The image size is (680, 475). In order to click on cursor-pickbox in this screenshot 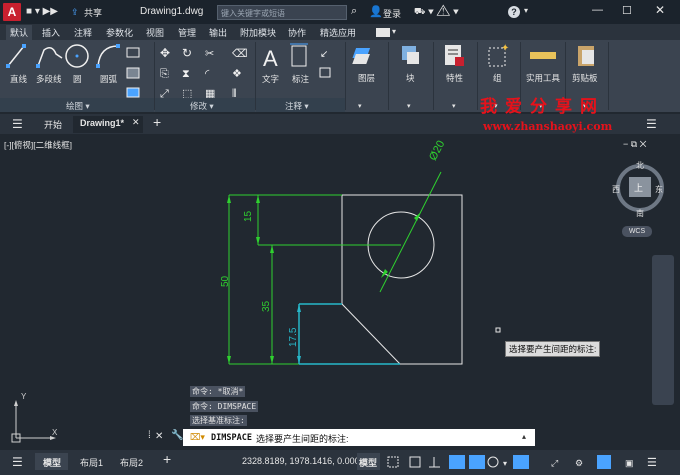, I will do `click(498, 330)`.